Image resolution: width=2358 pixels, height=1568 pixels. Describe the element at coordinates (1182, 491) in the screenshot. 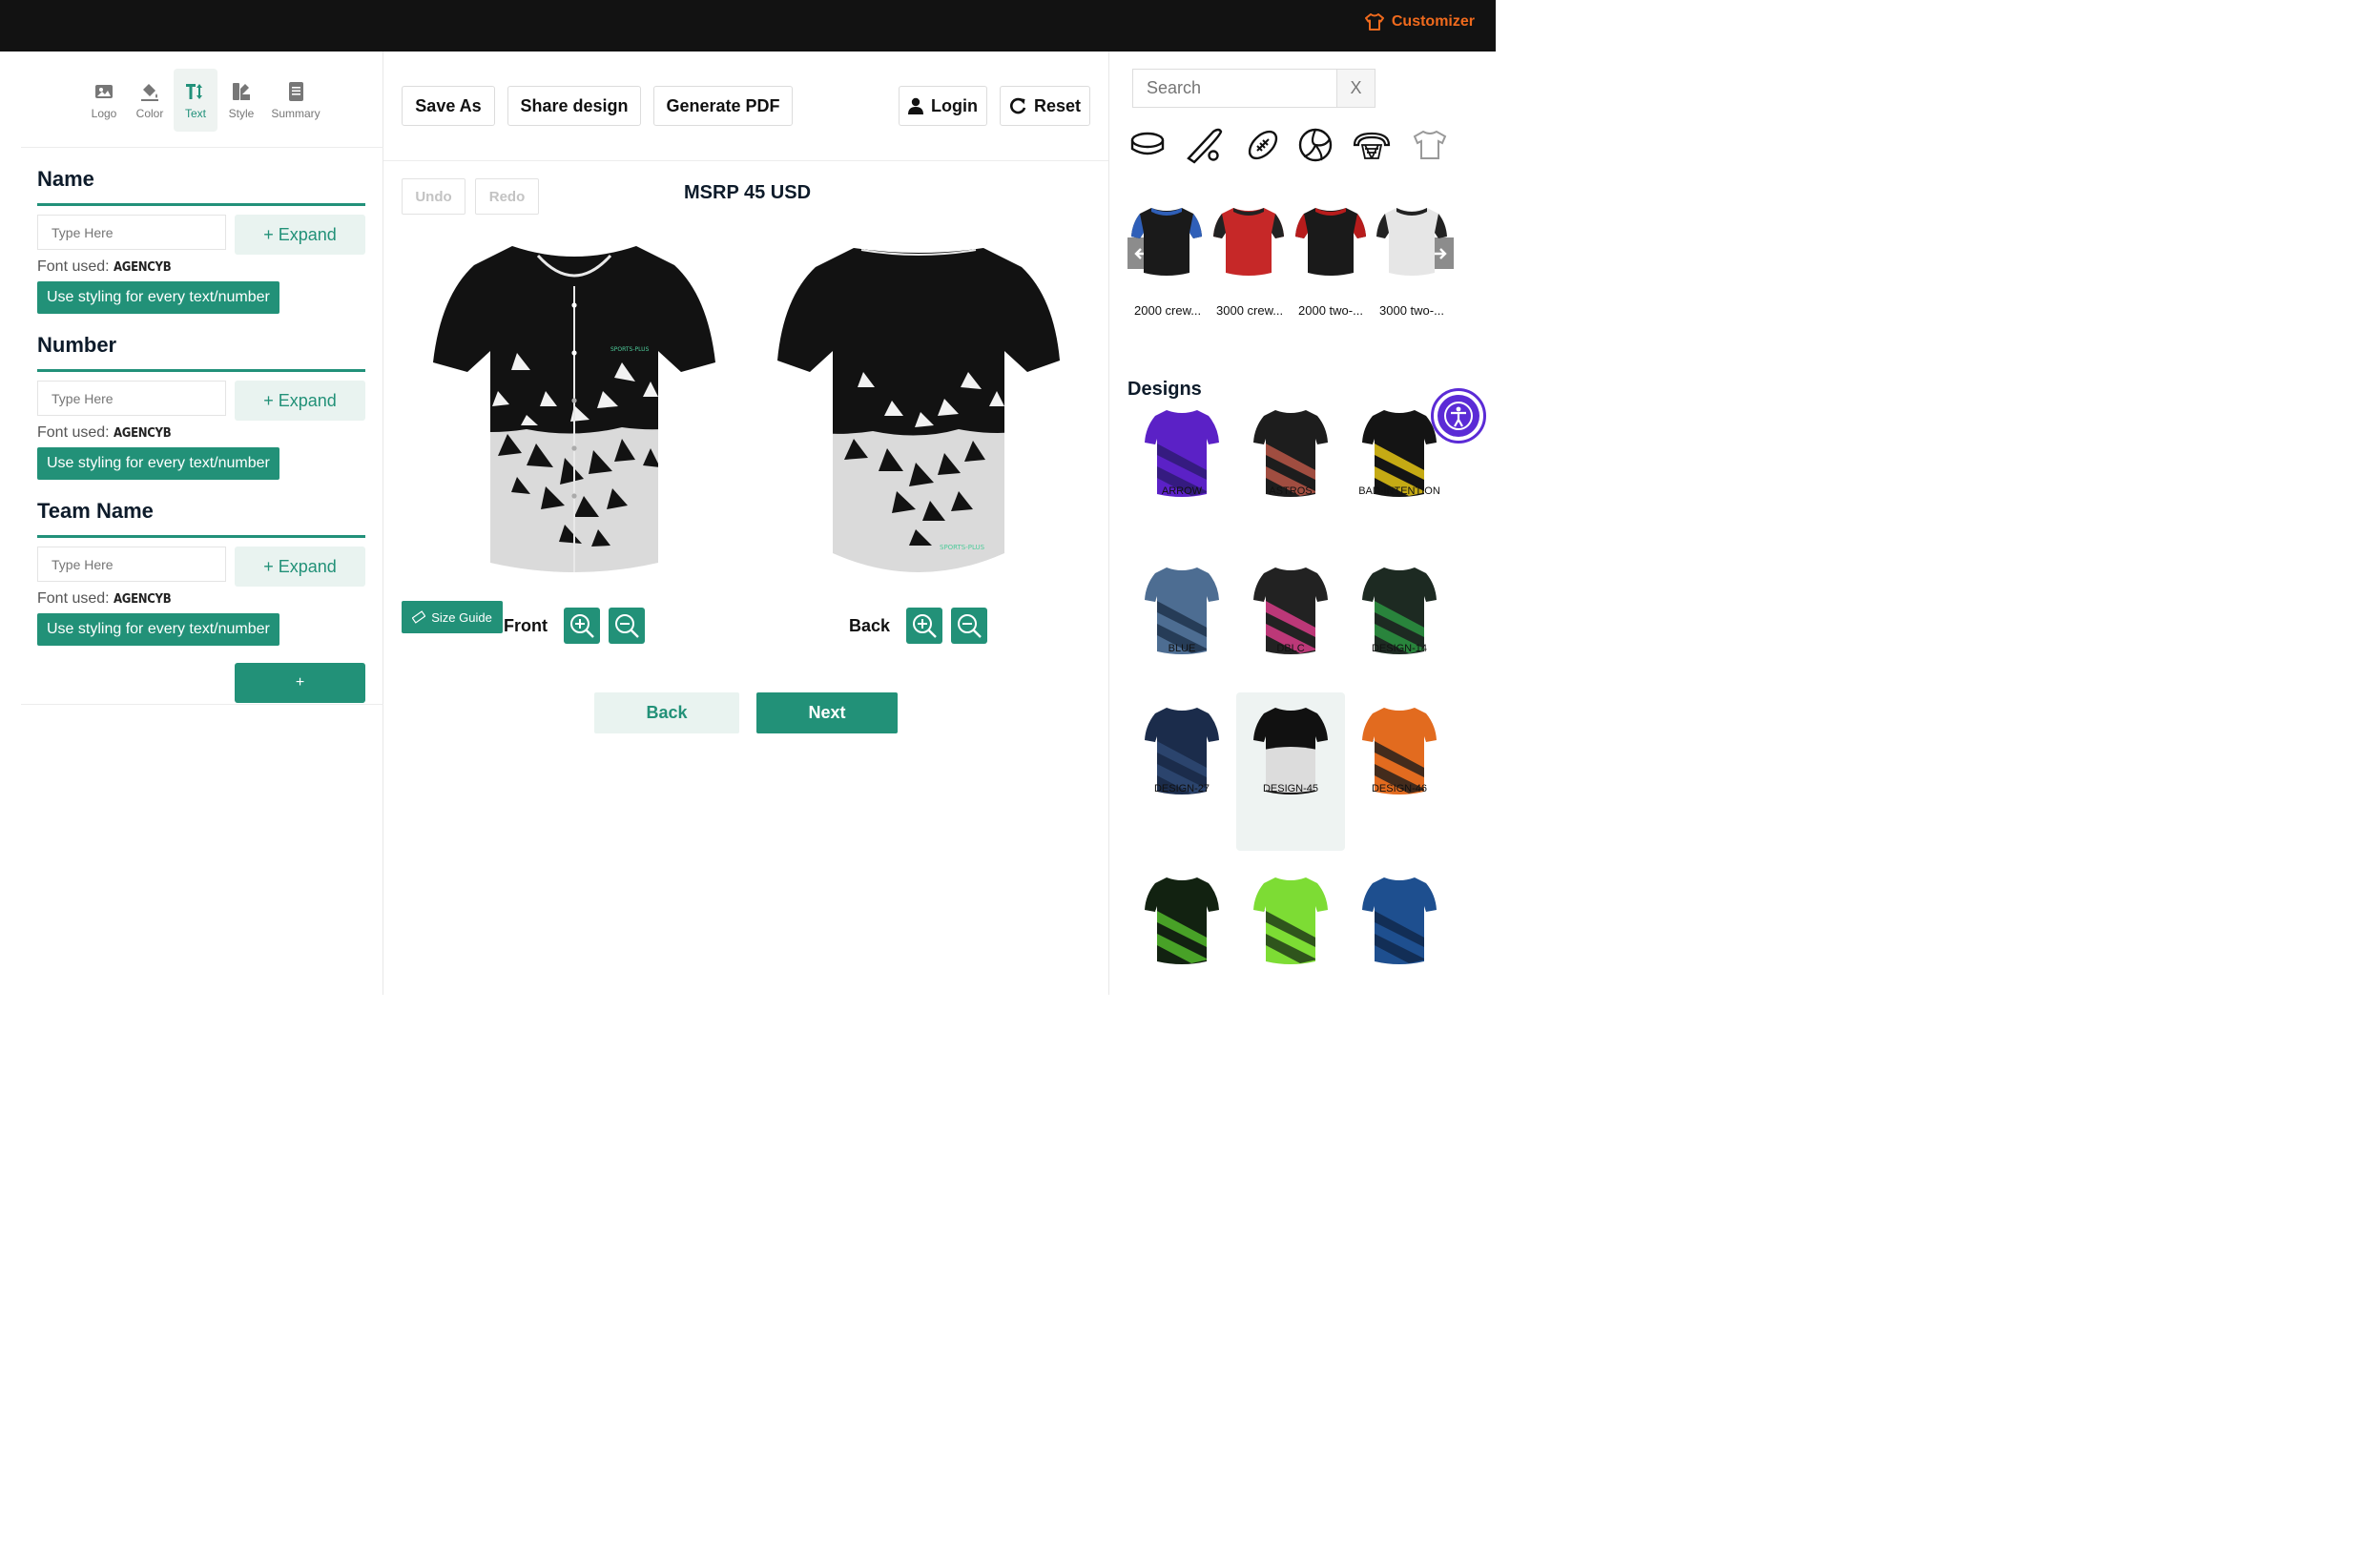

I see `design-label: ARROW` at that location.